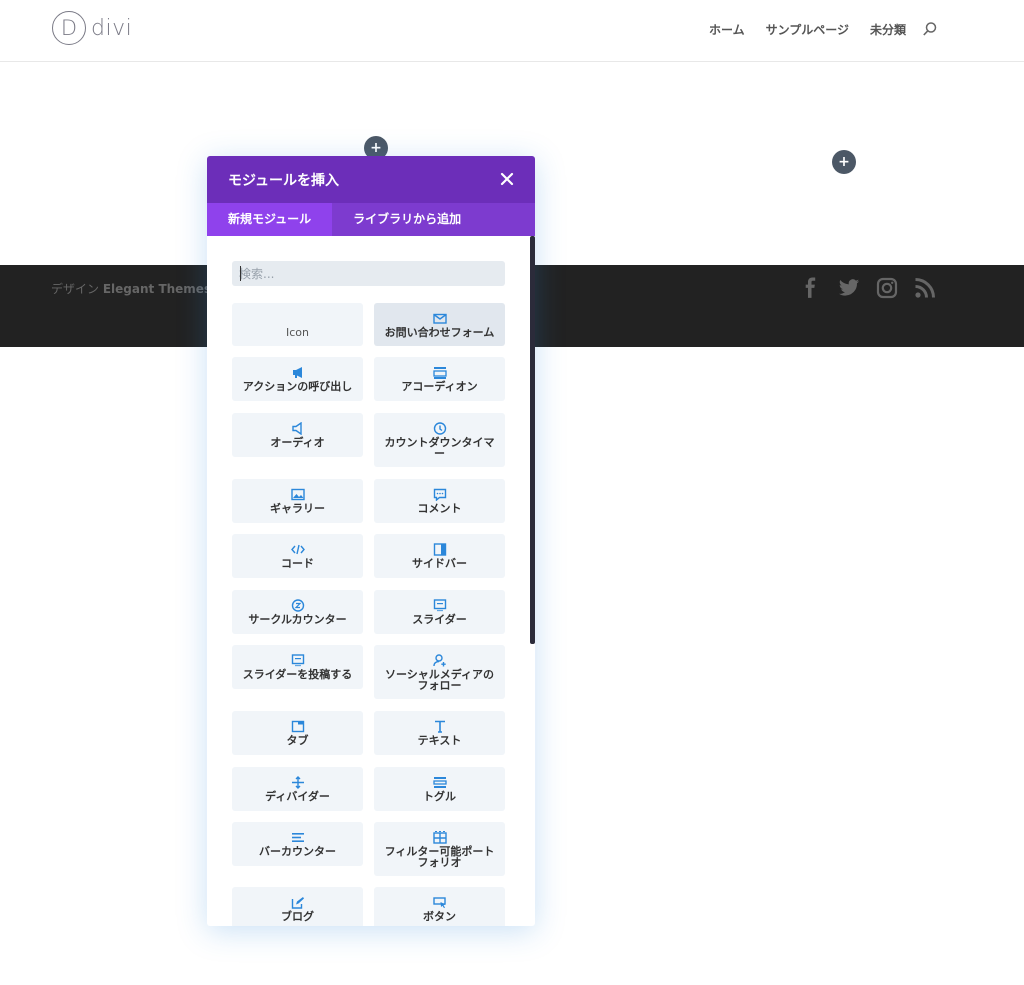  I want to click on twitter-icon, so click(849, 288).